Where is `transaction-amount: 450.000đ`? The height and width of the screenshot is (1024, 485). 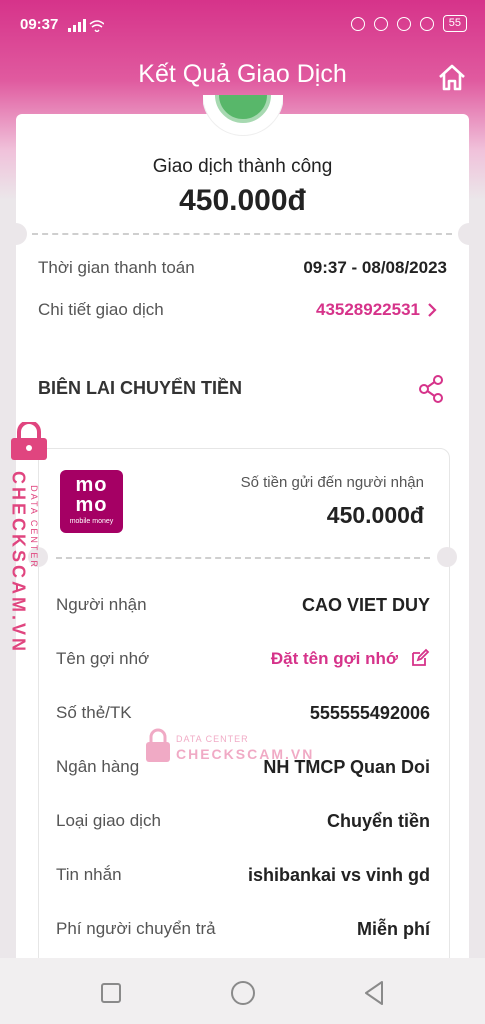 transaction-amount: 450.000đ is located at coordinates (242, 200).